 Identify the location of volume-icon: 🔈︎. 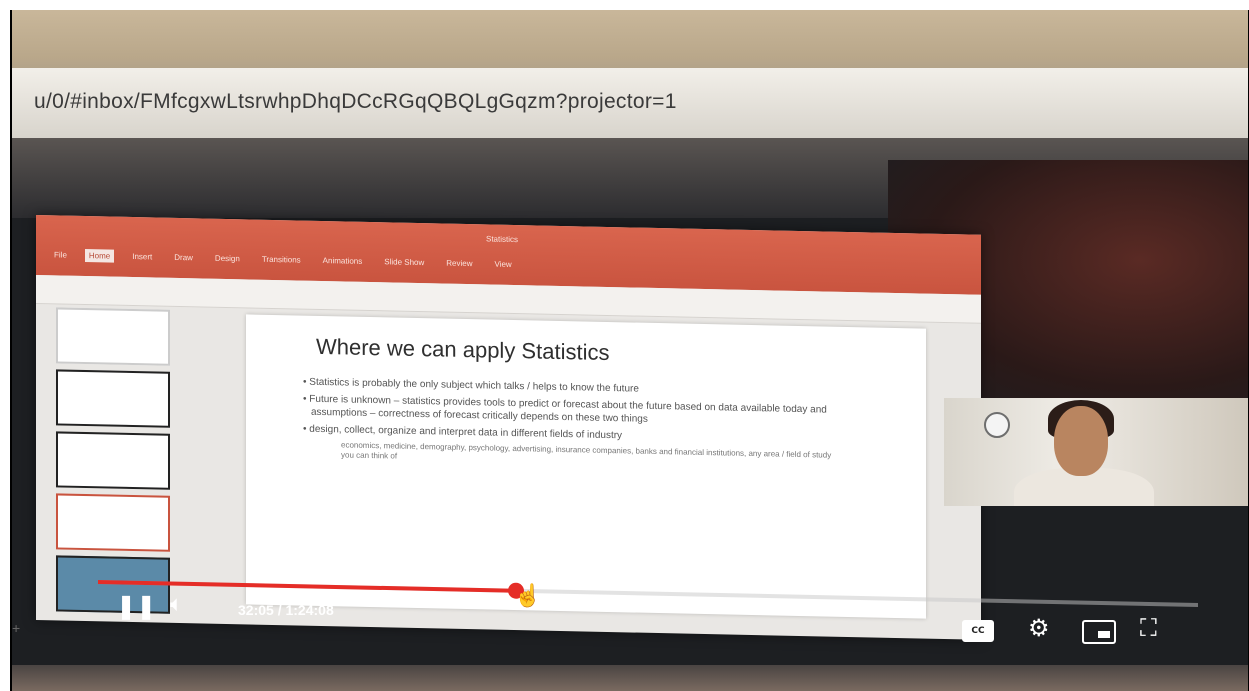
(176, 604).